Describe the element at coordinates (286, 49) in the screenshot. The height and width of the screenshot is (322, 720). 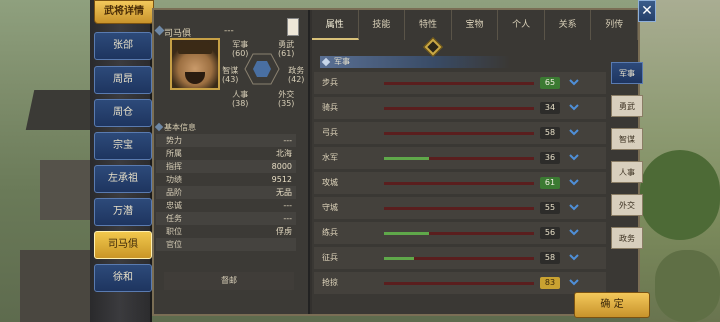
I see `stat-courage: 勇武 (61)` at that location.